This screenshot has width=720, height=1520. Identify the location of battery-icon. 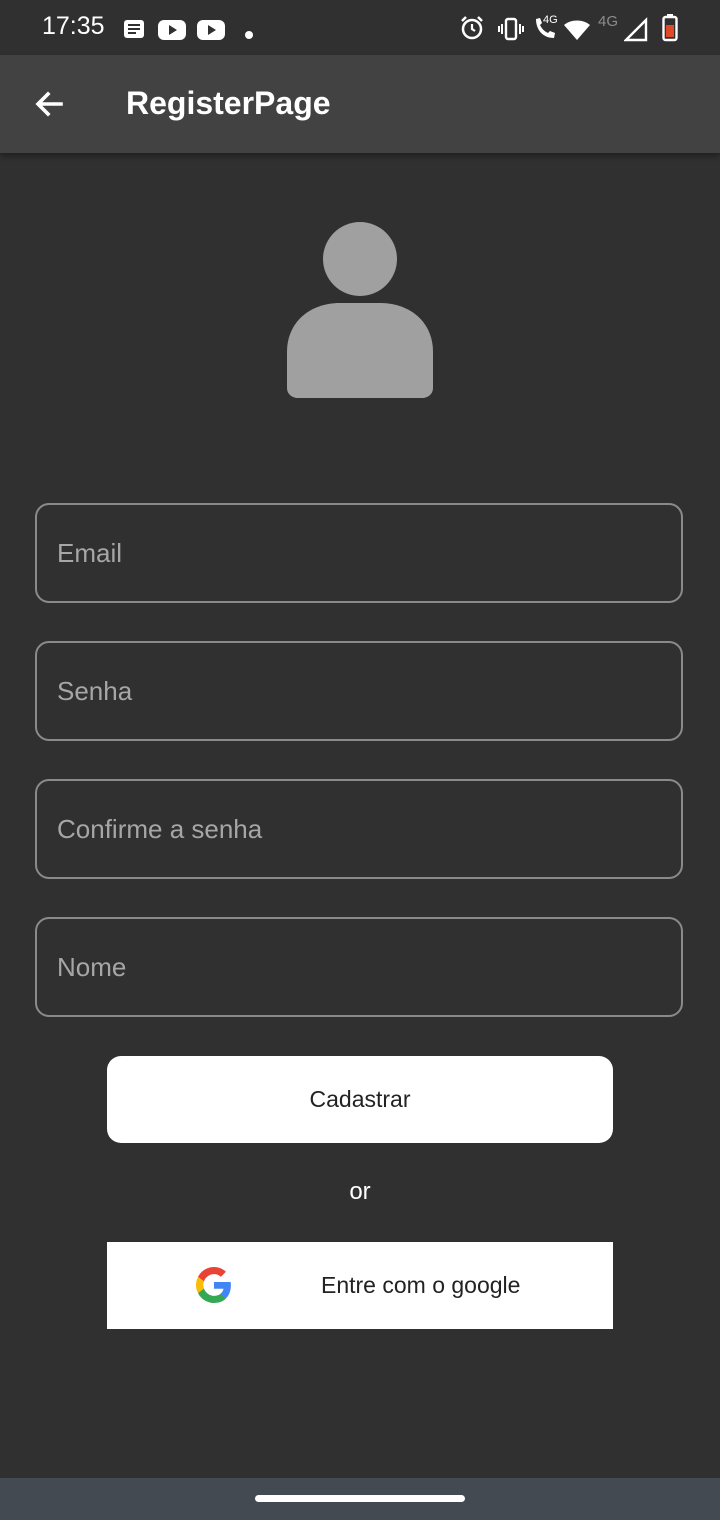
(670, 28).